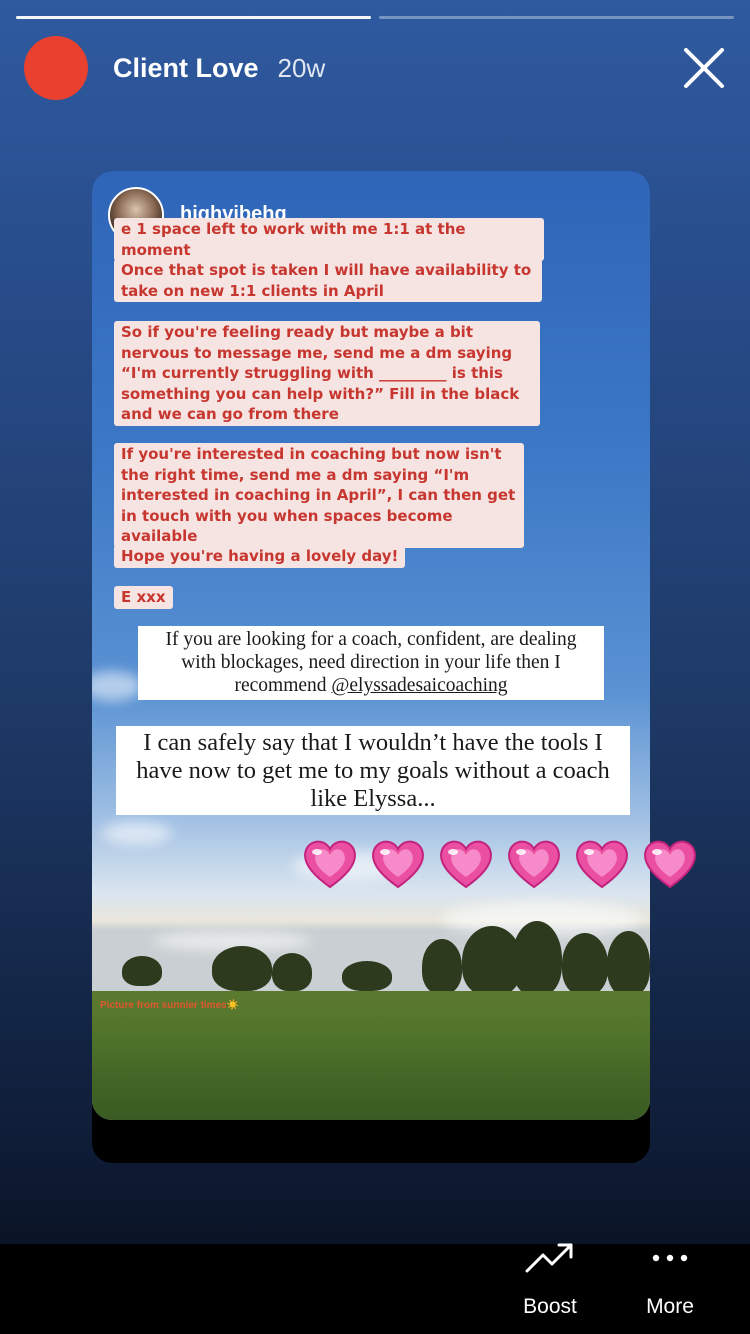 Image resolution: width=750 pixels, height=1334 pixels. Describe the element at coordinates (670, 1258) in the screenshot. I see `more-dots-icon` at that location.